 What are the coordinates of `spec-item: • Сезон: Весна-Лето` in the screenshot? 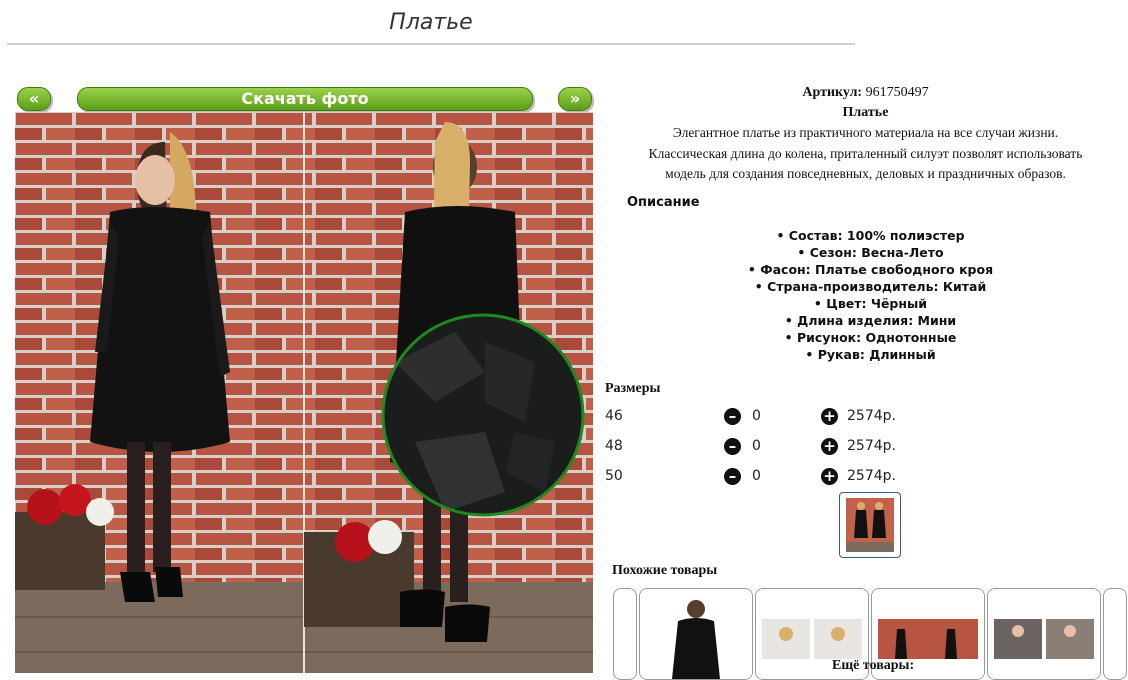 It's located at (870, 252).